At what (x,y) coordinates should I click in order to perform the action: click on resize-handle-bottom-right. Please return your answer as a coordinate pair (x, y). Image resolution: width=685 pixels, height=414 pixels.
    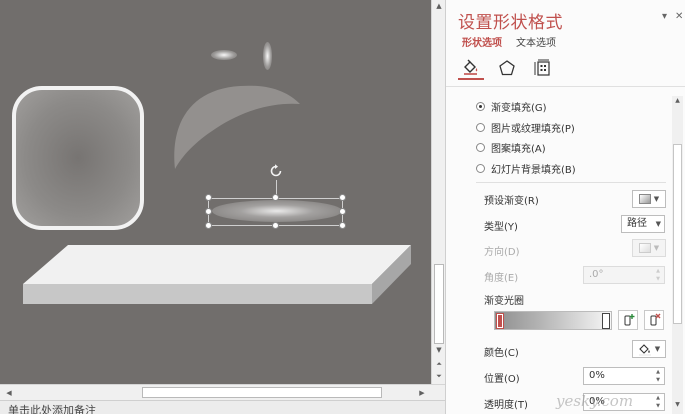
    Looking at the image, I should click on (342, 225).